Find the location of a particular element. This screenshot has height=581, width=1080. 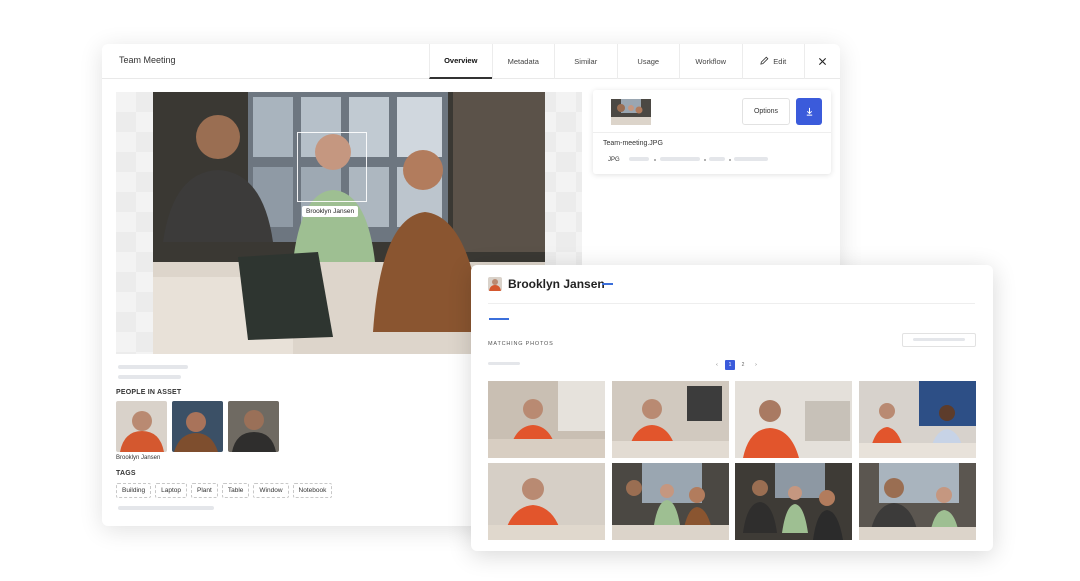

pagination: ‹ 1 2 › is located at coordinates (736, 365).